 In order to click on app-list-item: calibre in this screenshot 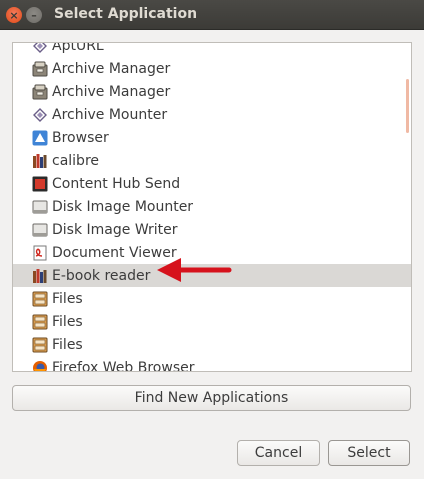, I will do `click(212, 160)`.